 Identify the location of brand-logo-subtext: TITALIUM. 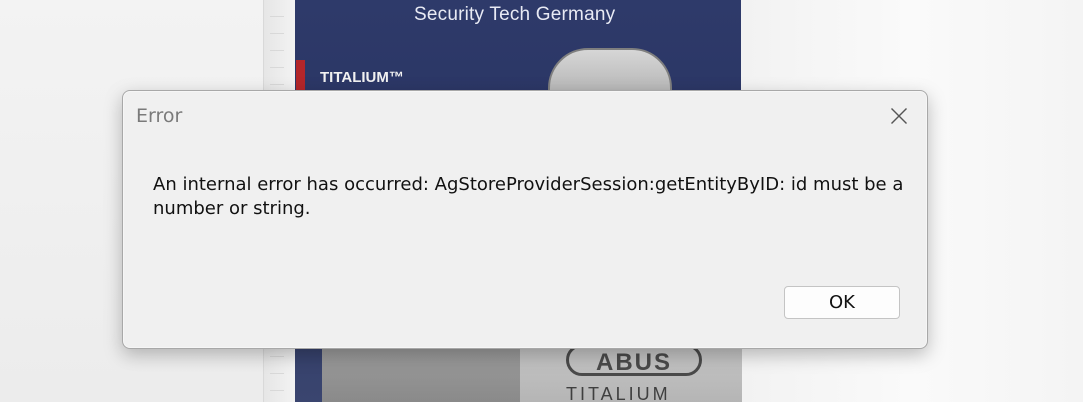
(618, 393).